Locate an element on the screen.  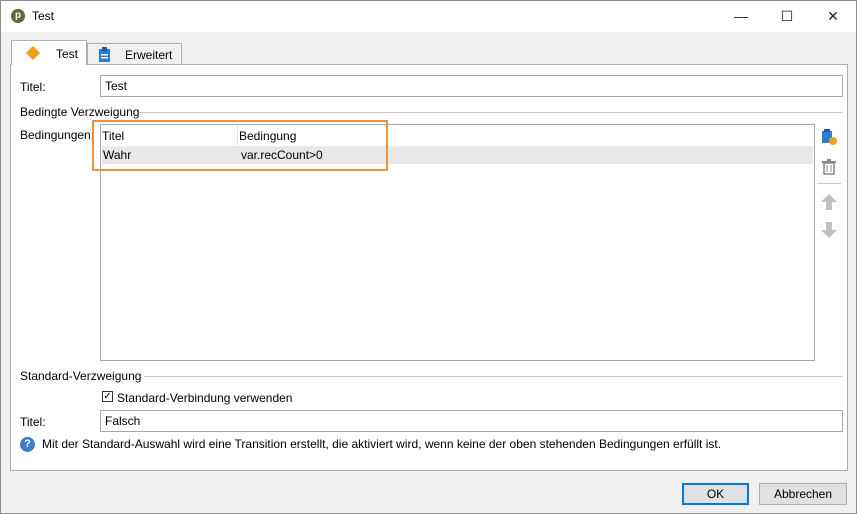
highlight-box is located at coordinates (240, 145).